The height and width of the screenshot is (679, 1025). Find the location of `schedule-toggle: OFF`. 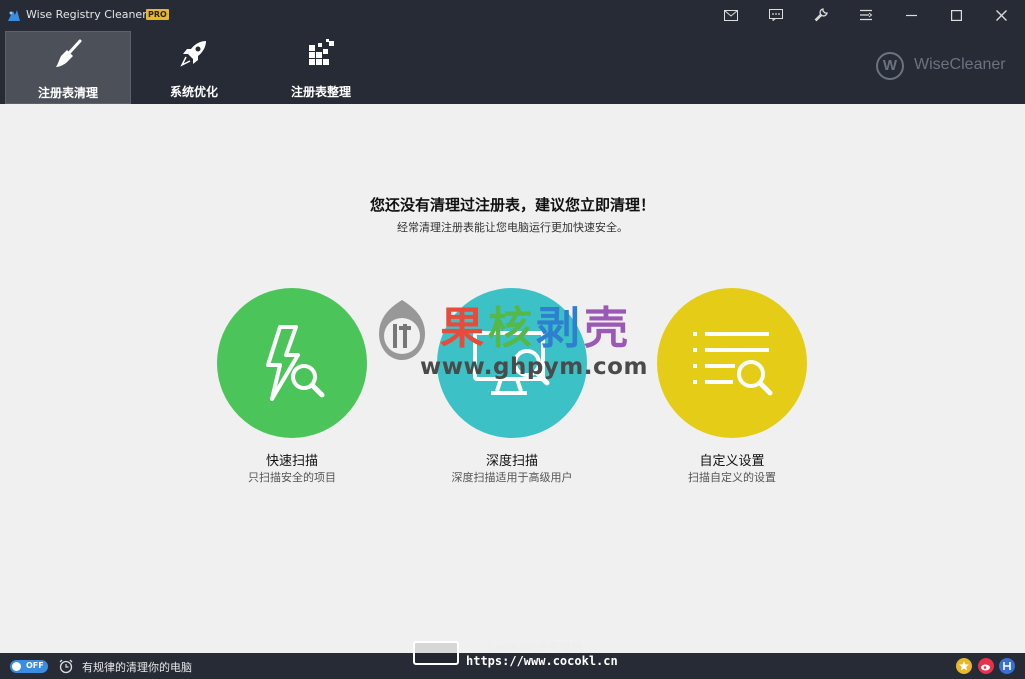

schedule-toggle: OFF is located at coordinates (29, 666).